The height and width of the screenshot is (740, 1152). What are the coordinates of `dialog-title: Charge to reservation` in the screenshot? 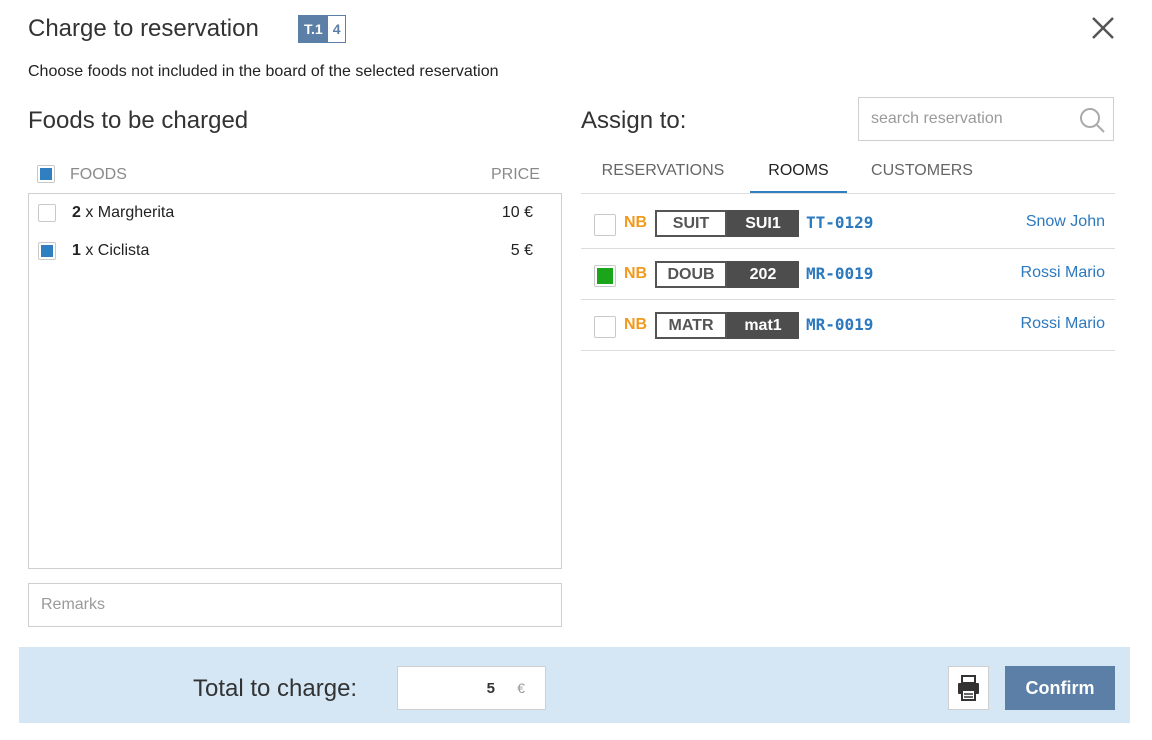 It's located at (143, 28).